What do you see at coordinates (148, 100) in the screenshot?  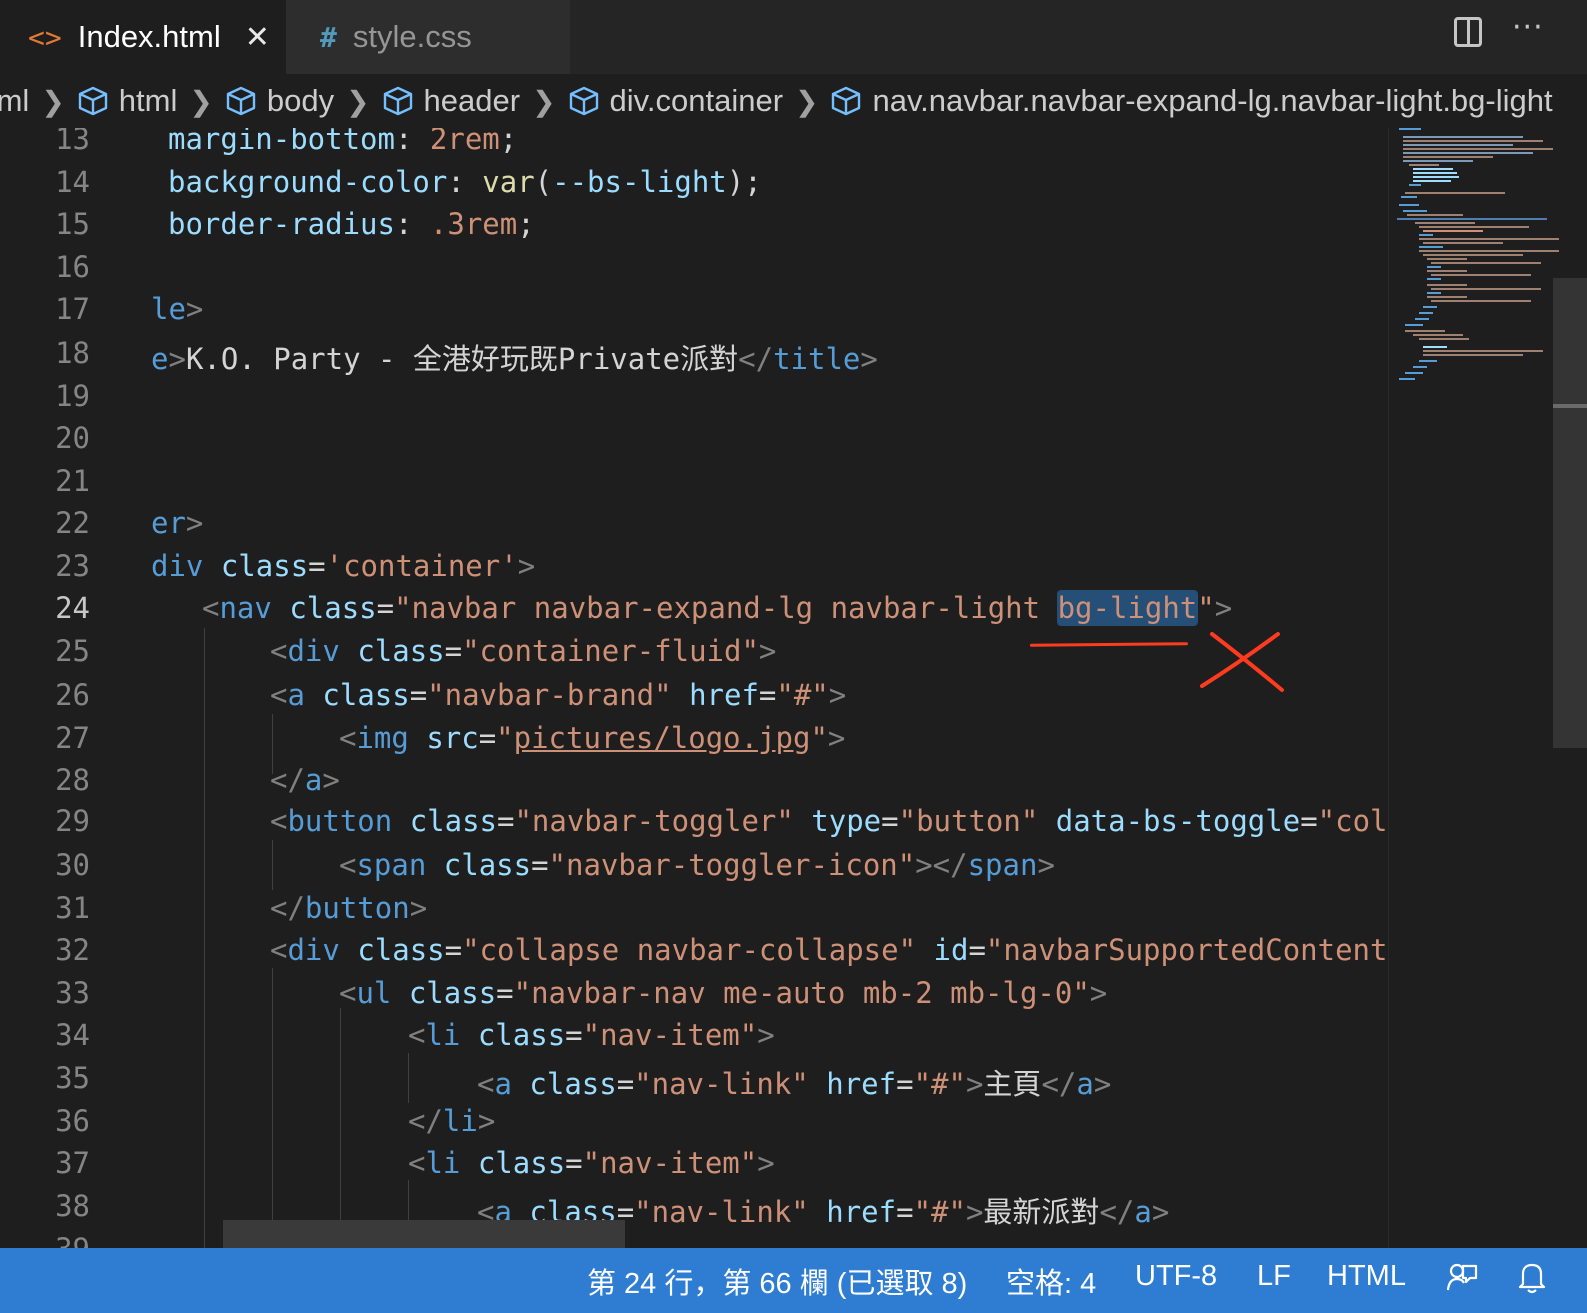 I see `breadcrumb-label: html` at bounding box center [148, 100].